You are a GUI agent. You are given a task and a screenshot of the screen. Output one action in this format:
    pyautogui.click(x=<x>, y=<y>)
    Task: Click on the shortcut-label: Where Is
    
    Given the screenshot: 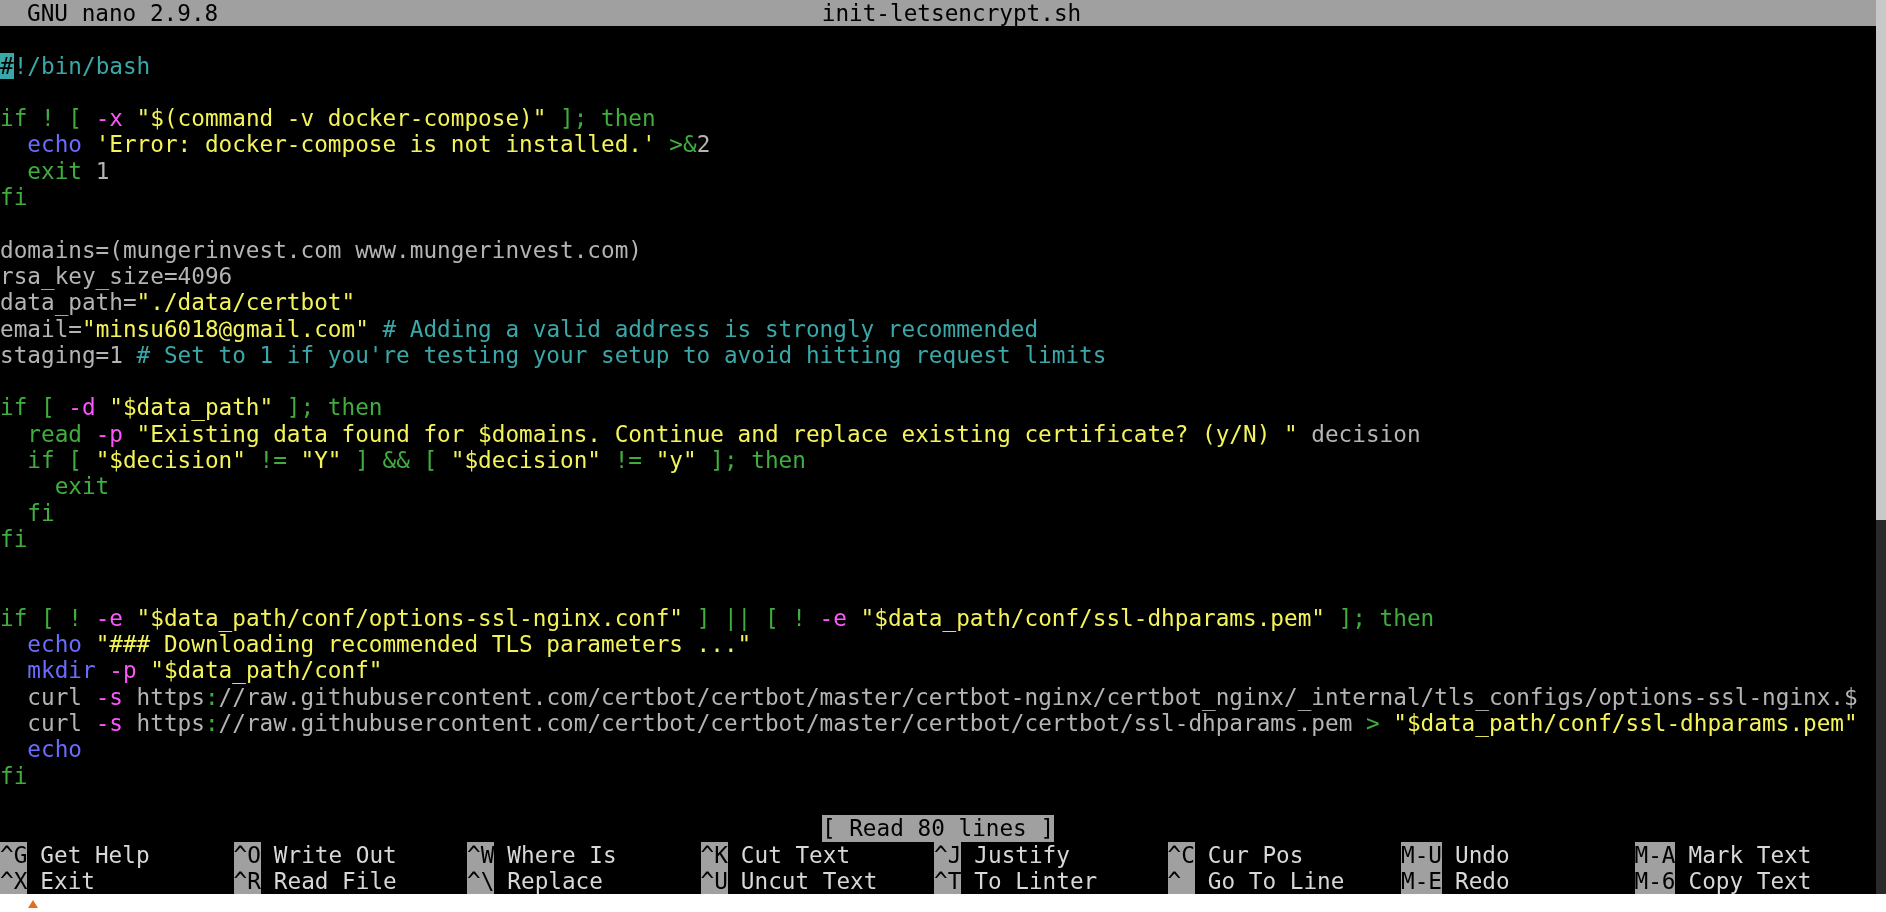 What is the action you would take?
    pyautogui.click(x=562, y=854)
    